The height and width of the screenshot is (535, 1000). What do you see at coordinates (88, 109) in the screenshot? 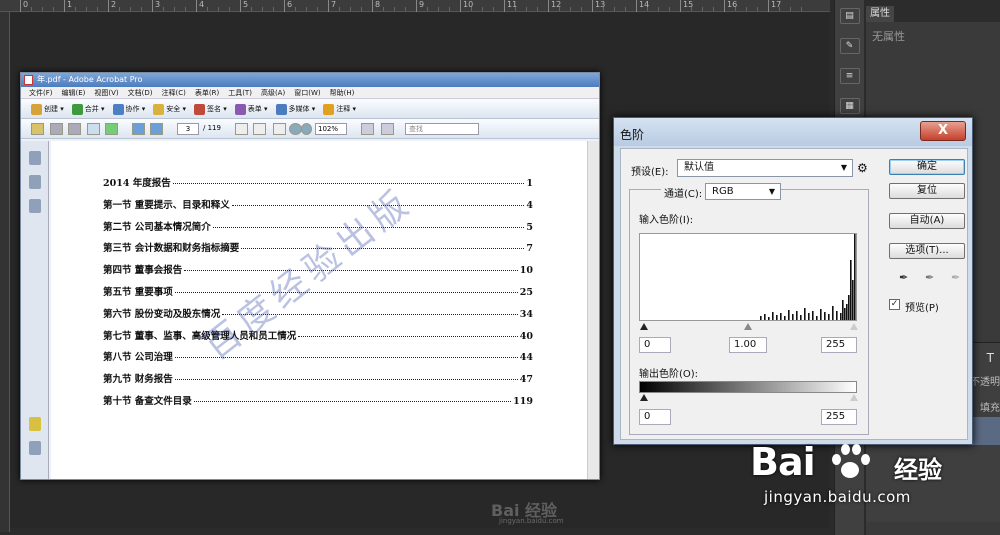
I see `acrobat-task-button: 合并 ▾` at bounding box center [88, 109].